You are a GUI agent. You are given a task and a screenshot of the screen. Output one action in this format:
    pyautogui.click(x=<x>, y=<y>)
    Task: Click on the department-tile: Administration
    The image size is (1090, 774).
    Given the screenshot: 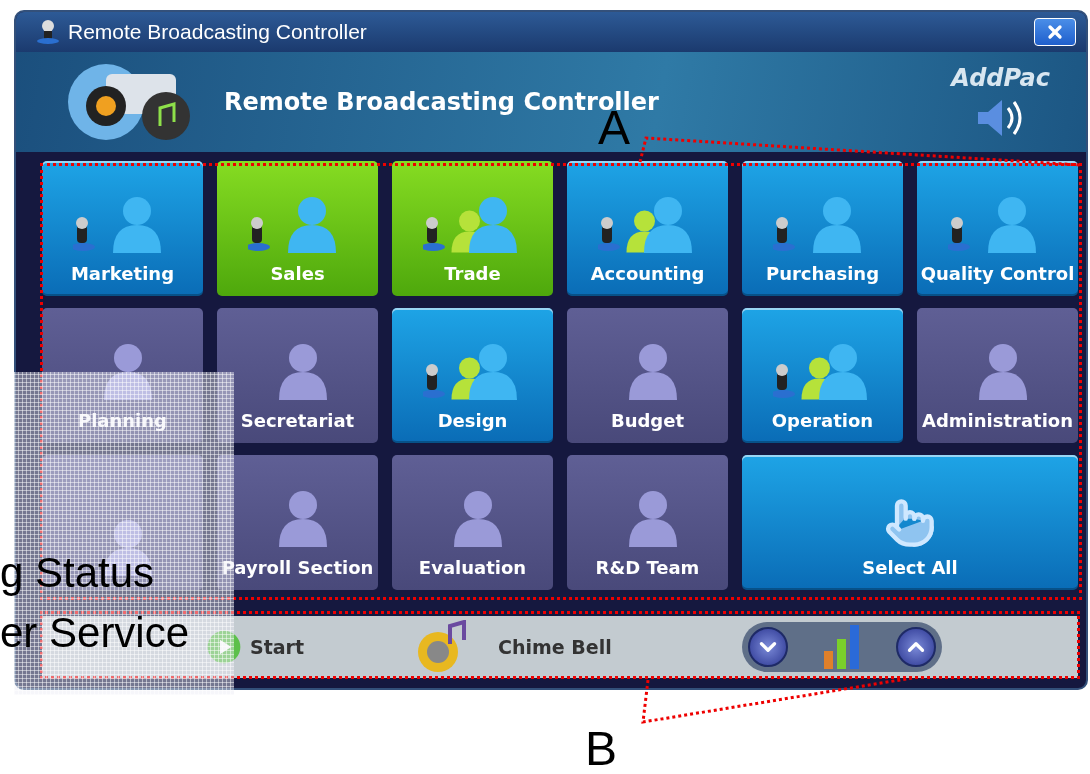 What is the action you would take?
    pyautogui.click(x=997, y=375)
    